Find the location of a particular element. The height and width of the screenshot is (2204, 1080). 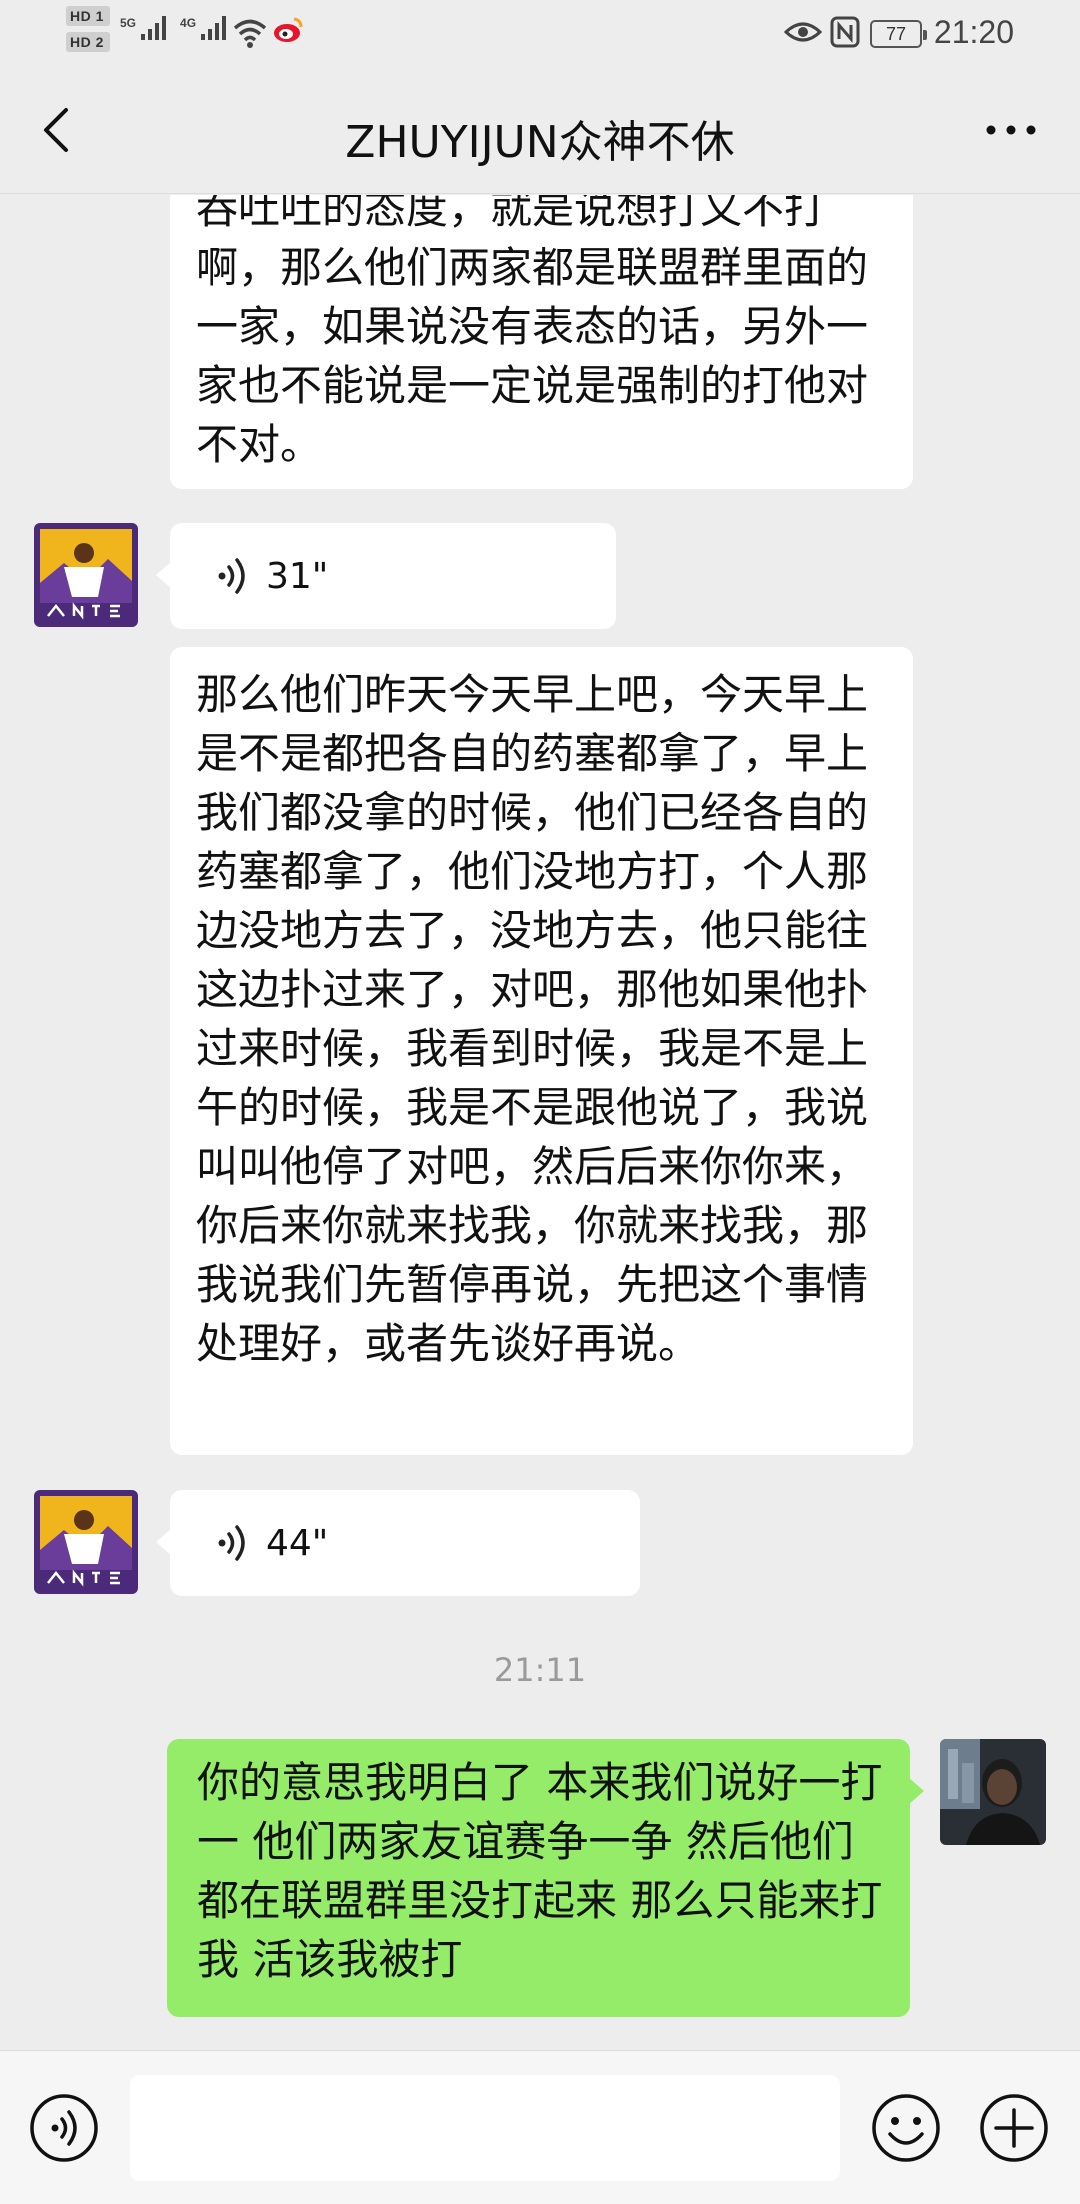

status-time: 21:20 is located at coordinates (973, 32).